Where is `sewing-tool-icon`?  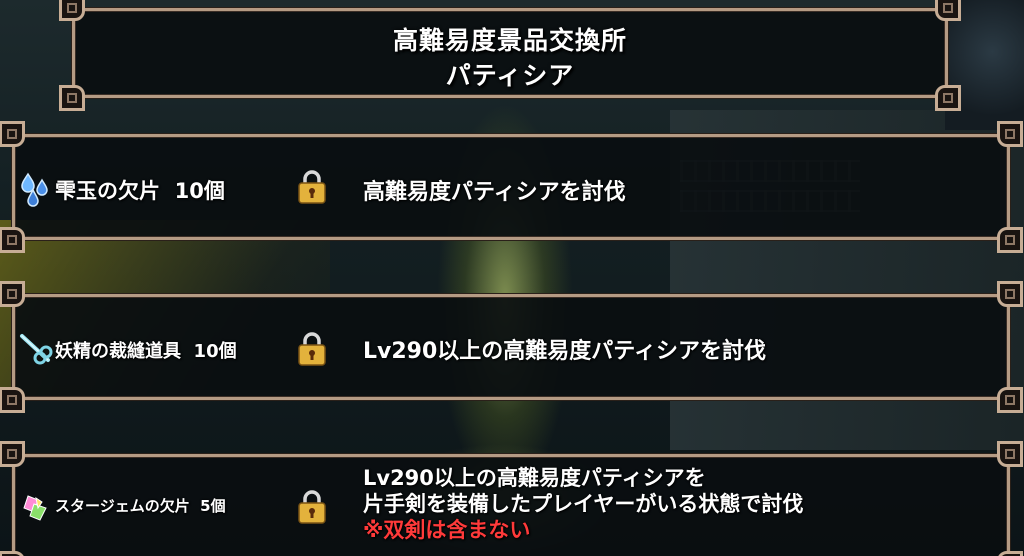 sewing-tool-icon is located at coordinates (35, 349).